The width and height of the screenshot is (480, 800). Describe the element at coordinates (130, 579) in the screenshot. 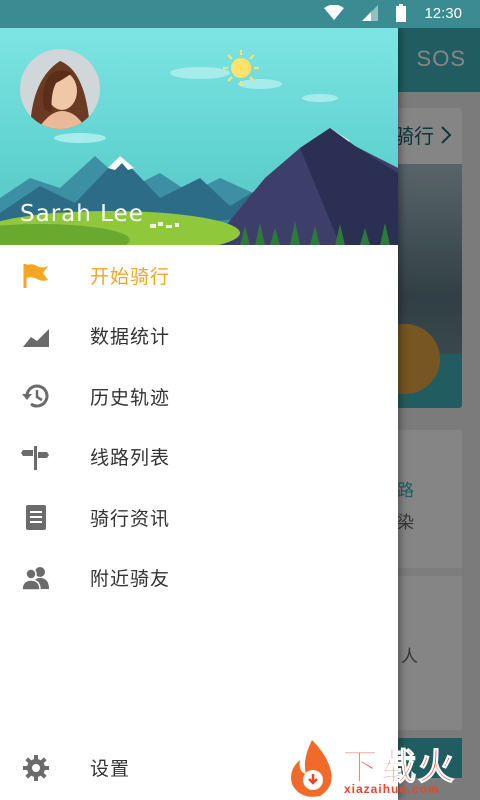

I see `menu-item-label: 附近骑友` at that location.